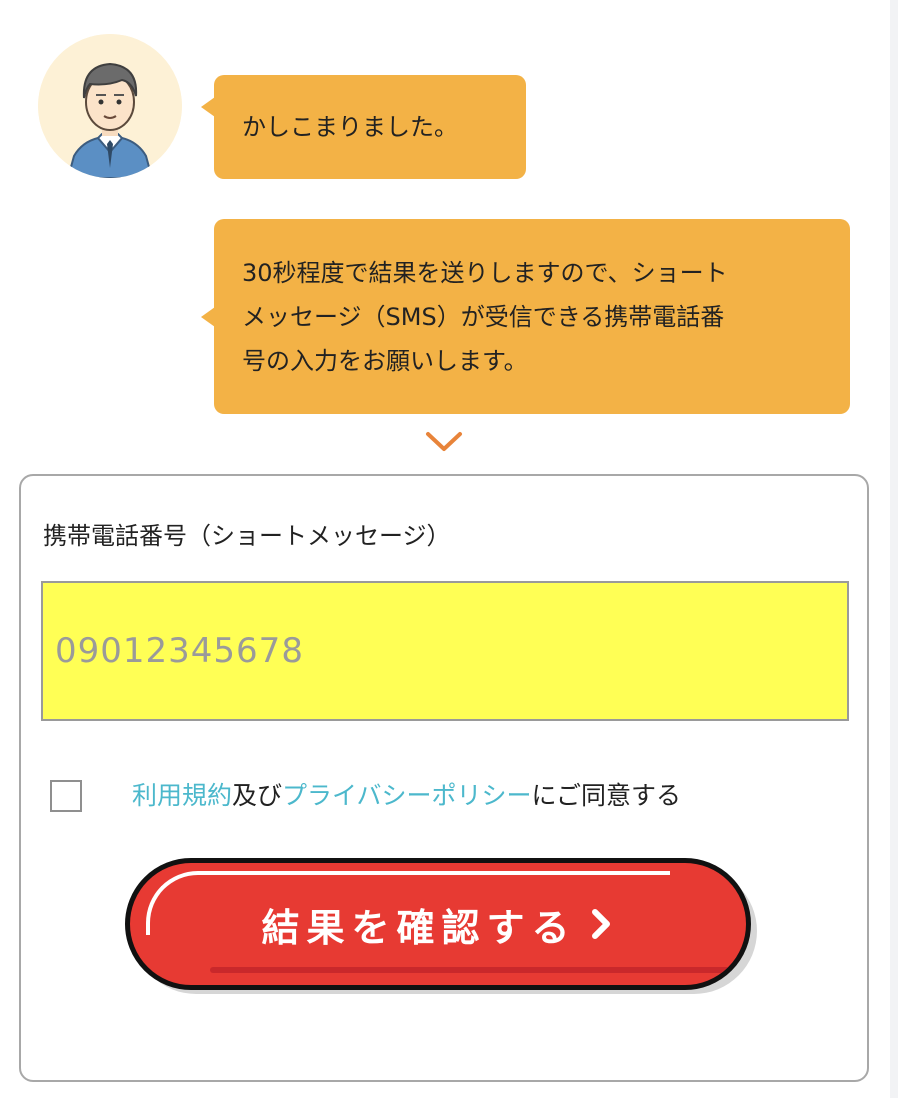 This screenshot has width=898, height=1098. I want to click on operator-avatar-icon, so click(110, 106).